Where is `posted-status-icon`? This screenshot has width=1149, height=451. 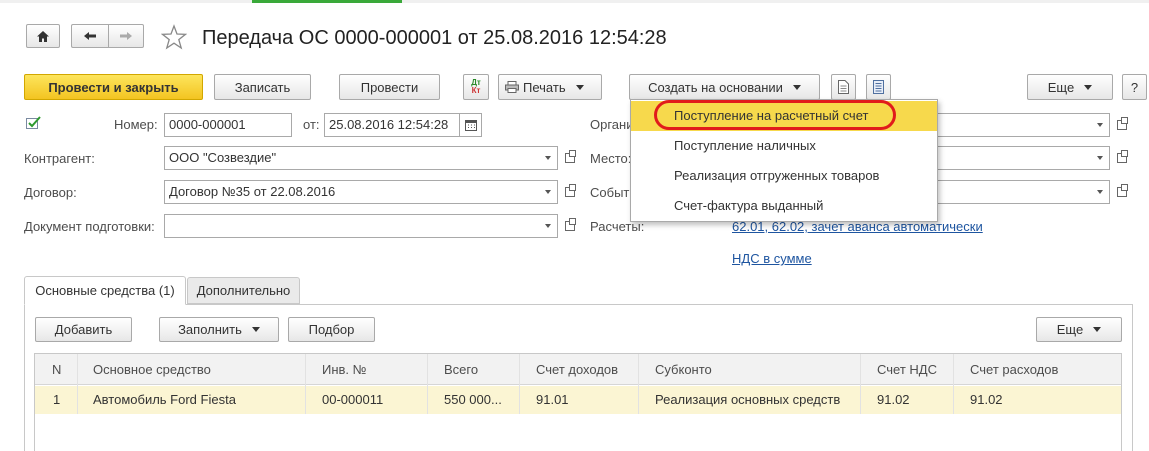 posted-status-icon is located at coordinates (34, 123).